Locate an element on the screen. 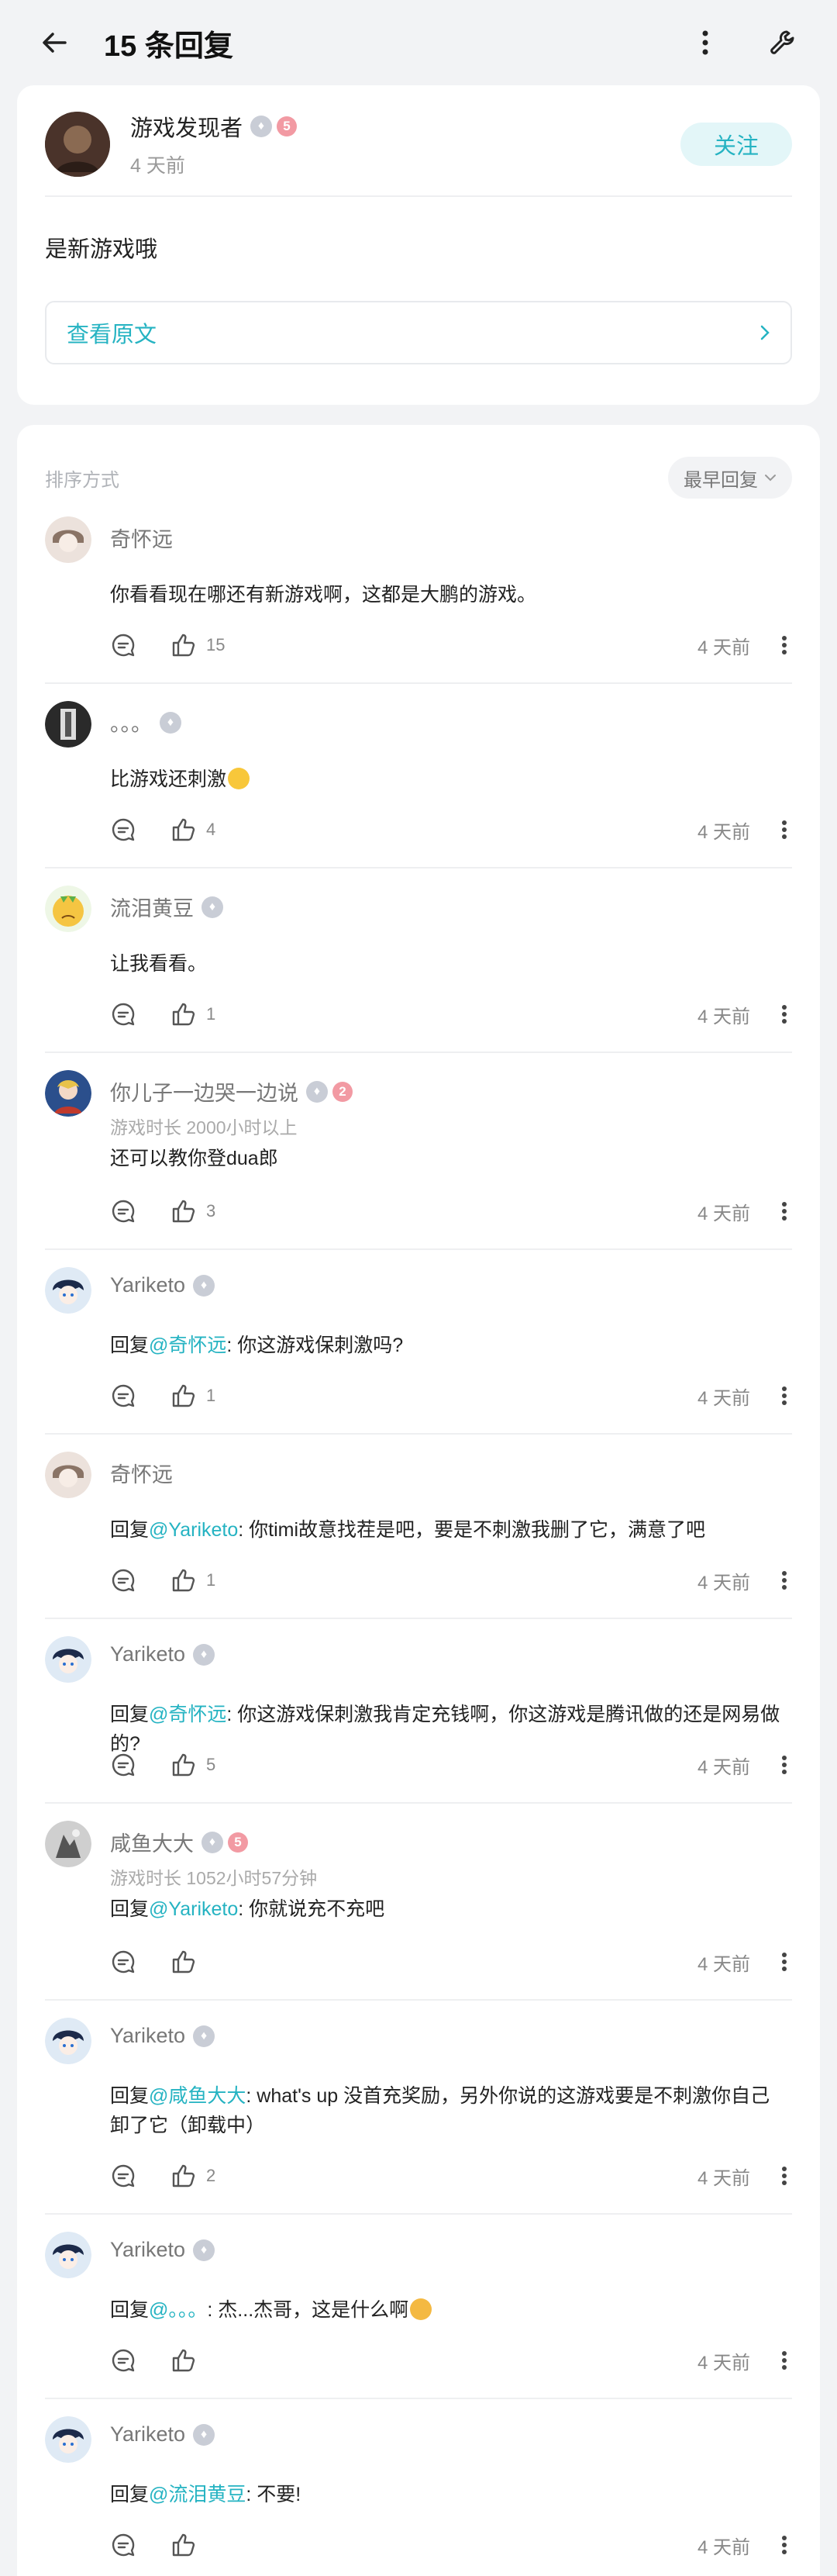 The height and width of the screenshot is (2576, 837). comment-text: 回复@。。。: 杰...杰哥，这是什么啊 is located at coordinates (451, 2310).